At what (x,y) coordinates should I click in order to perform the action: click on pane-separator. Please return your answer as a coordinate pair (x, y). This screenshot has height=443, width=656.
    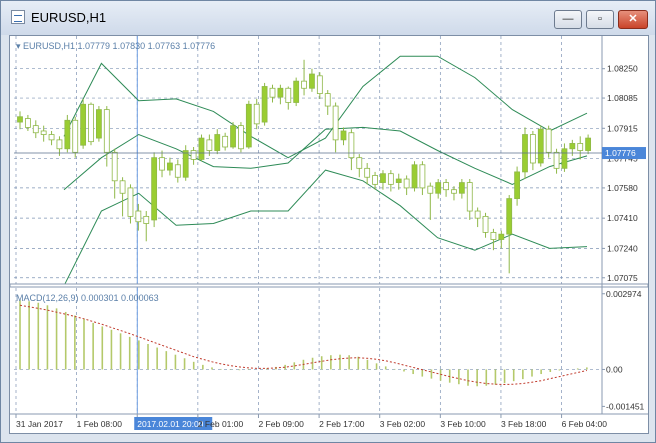
    Looking at the image, I should click on (329, 285).